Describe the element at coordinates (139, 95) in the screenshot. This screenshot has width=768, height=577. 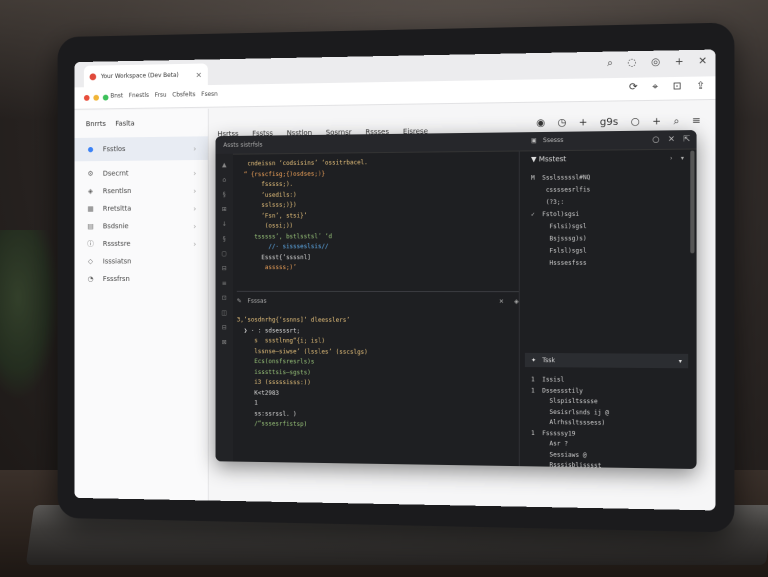
I see `bookmark: Fnestls` at that location.